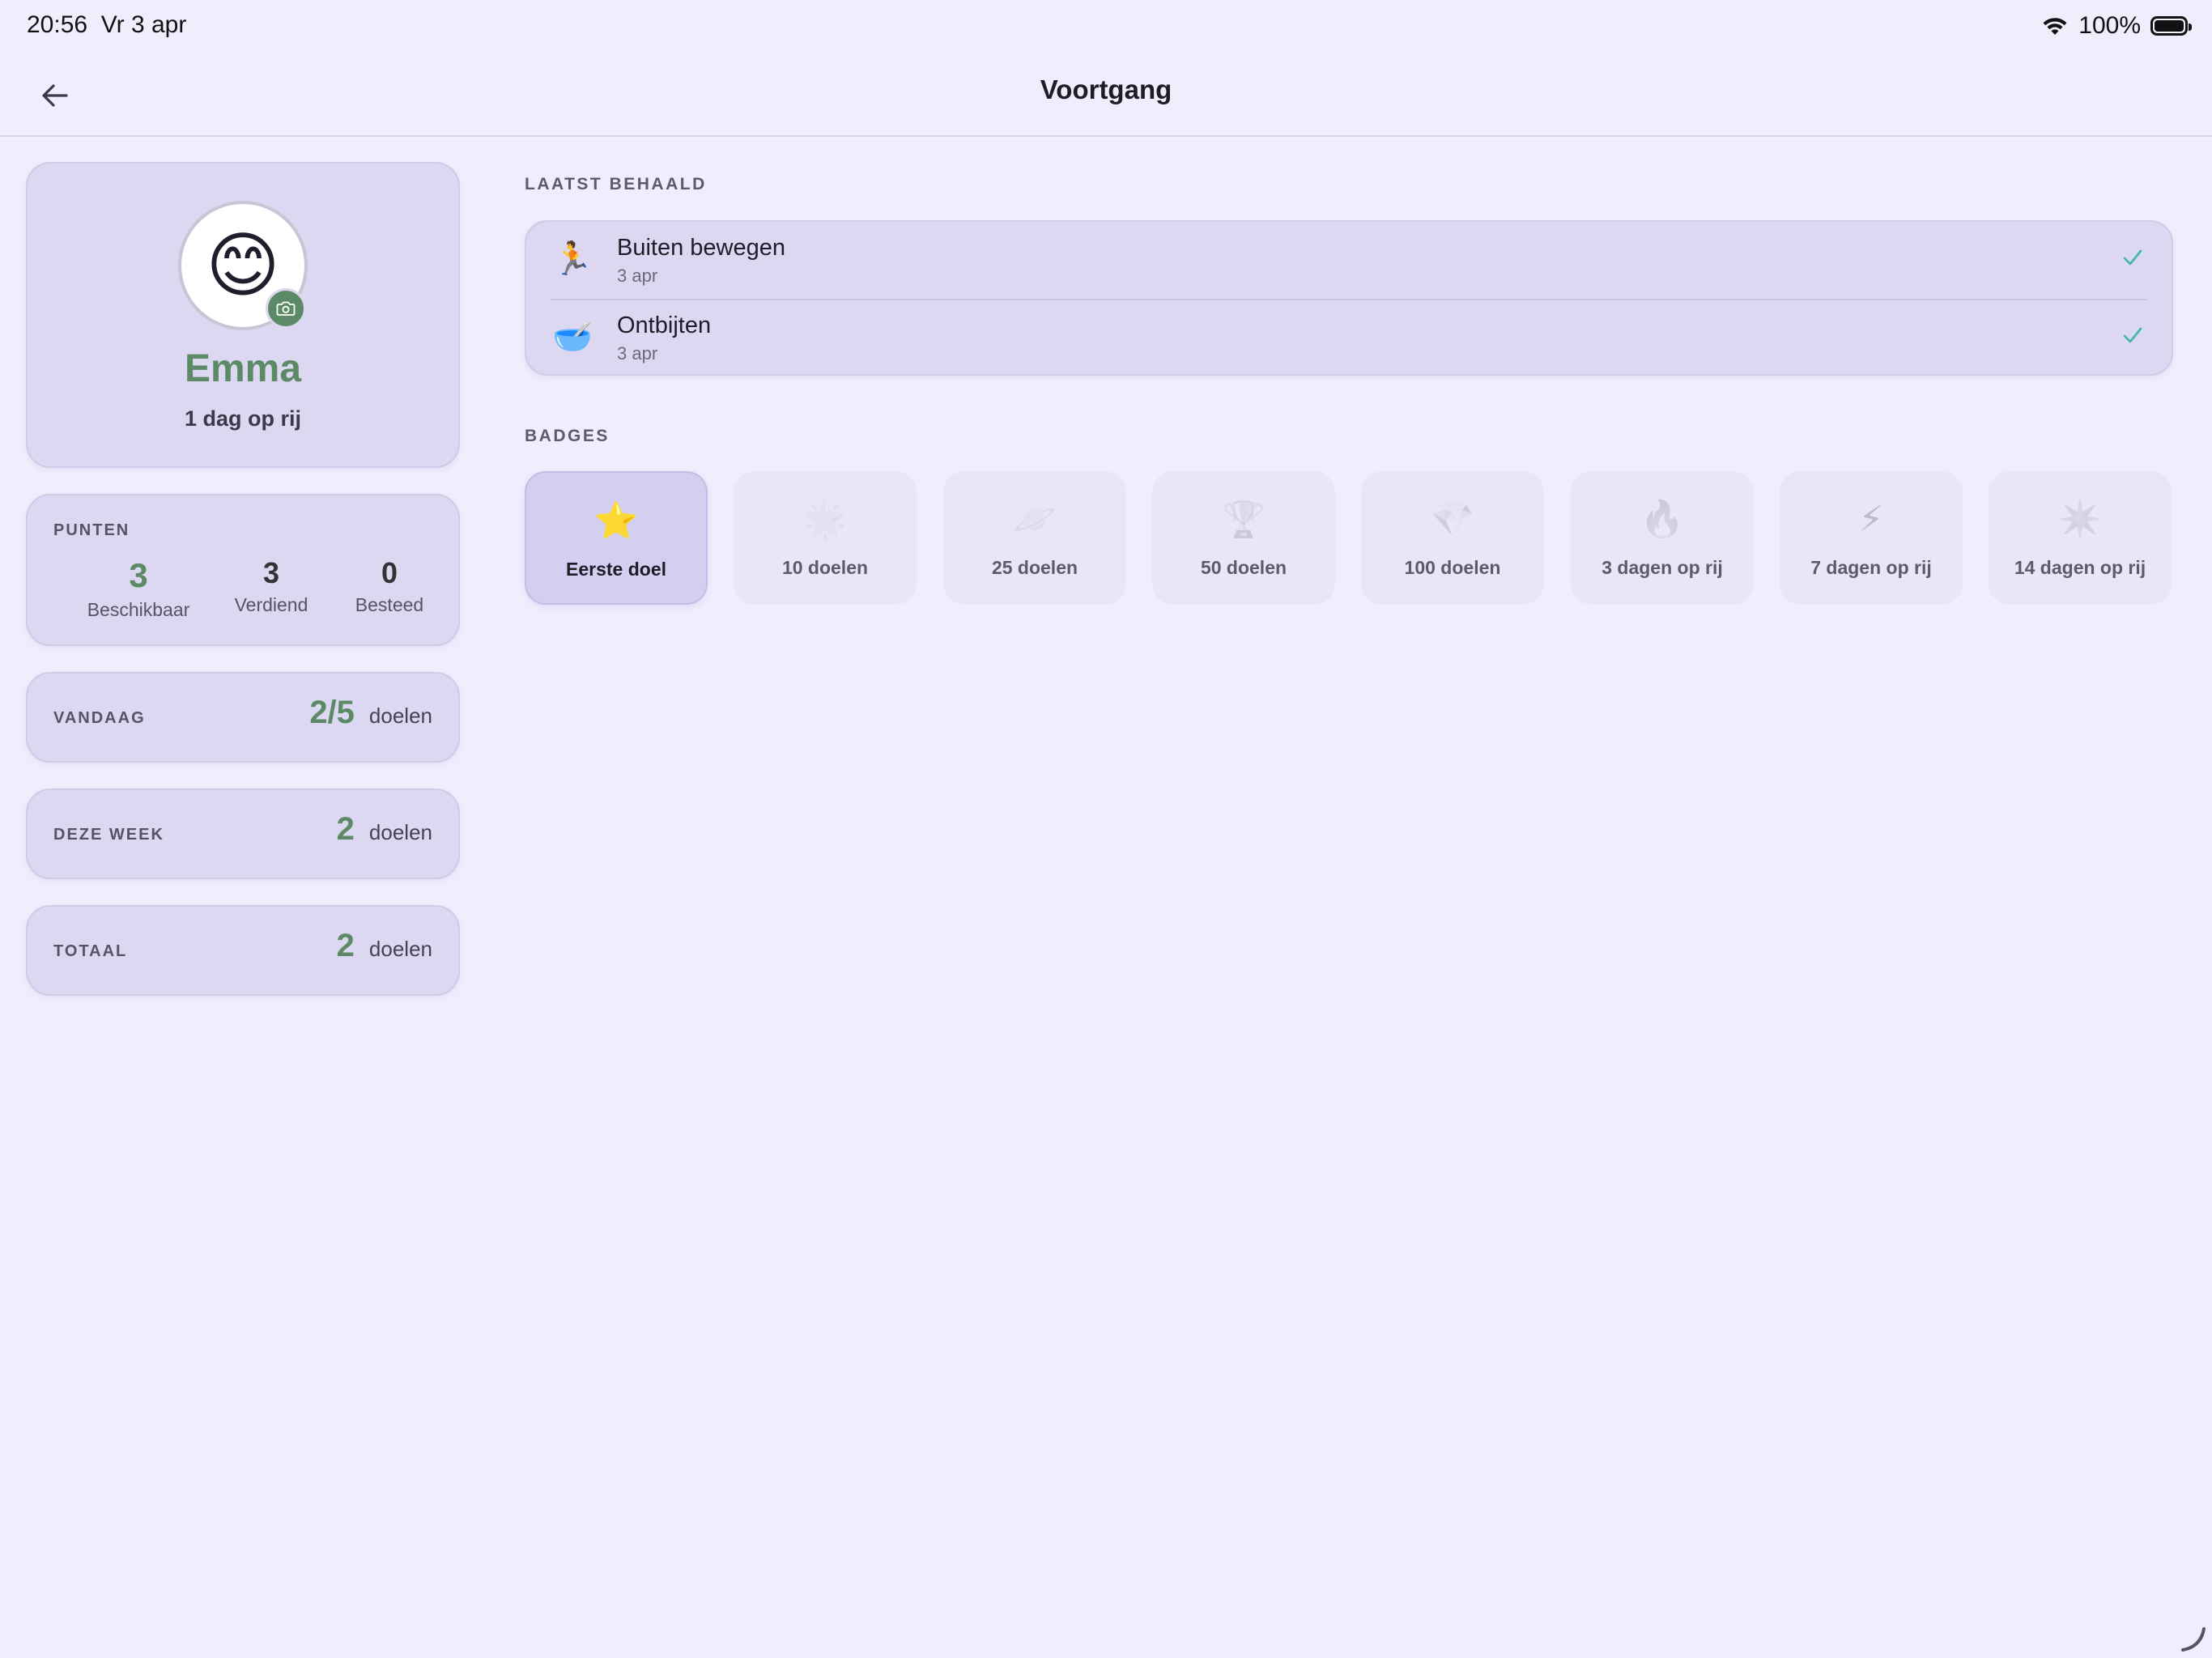 The image size is (2212, 1658). I want to click on change-photo-button, so click(286, 308).